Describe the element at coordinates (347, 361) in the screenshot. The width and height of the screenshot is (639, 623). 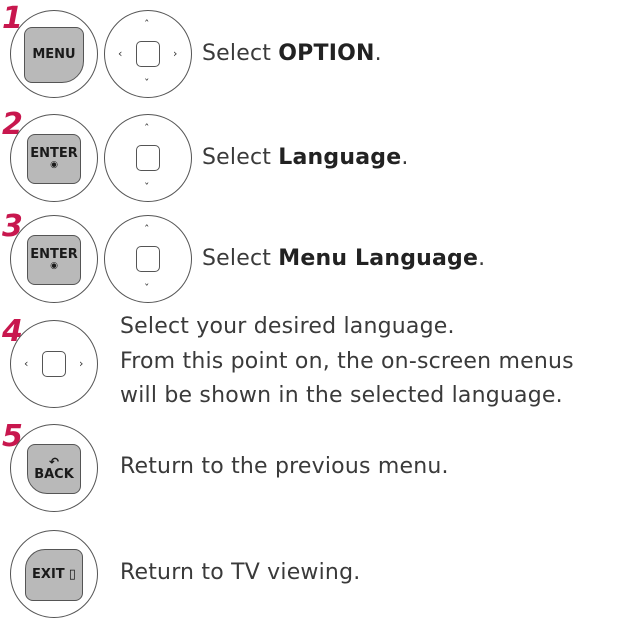
I see `step-4-line-2: From this point on, the on-screen menus` at that location.